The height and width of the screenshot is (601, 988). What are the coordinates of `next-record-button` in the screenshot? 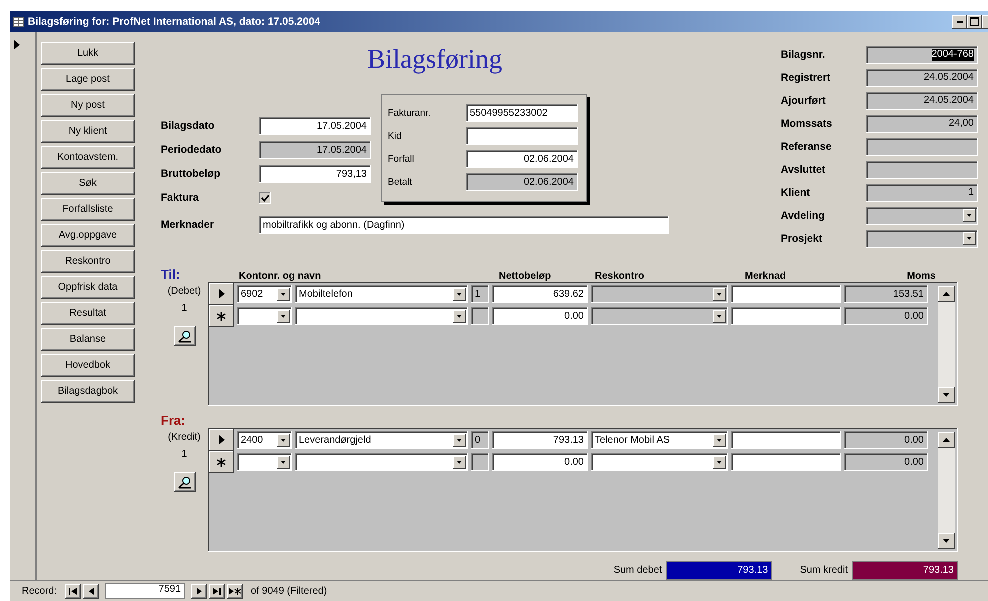 It's located at (199, 591).